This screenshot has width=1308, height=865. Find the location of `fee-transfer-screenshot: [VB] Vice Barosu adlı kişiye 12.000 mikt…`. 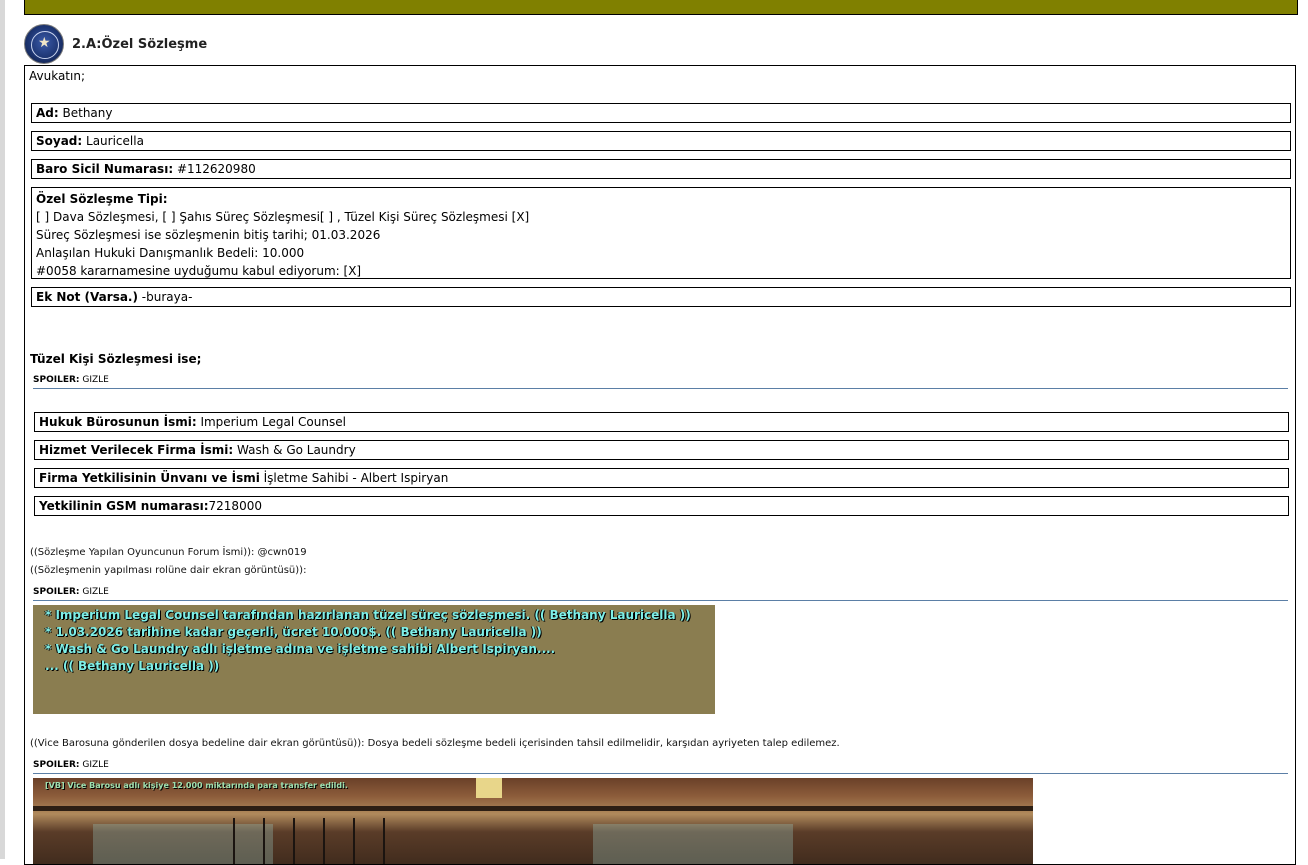

fee-transfer-screenshot: [VB] Vice Barosu adlı kişiye 12.000 mikt… is located at coordinates (533, 821).